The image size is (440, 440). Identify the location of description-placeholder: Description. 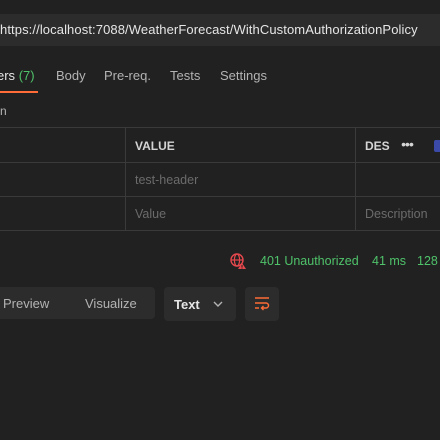
(396, 214).